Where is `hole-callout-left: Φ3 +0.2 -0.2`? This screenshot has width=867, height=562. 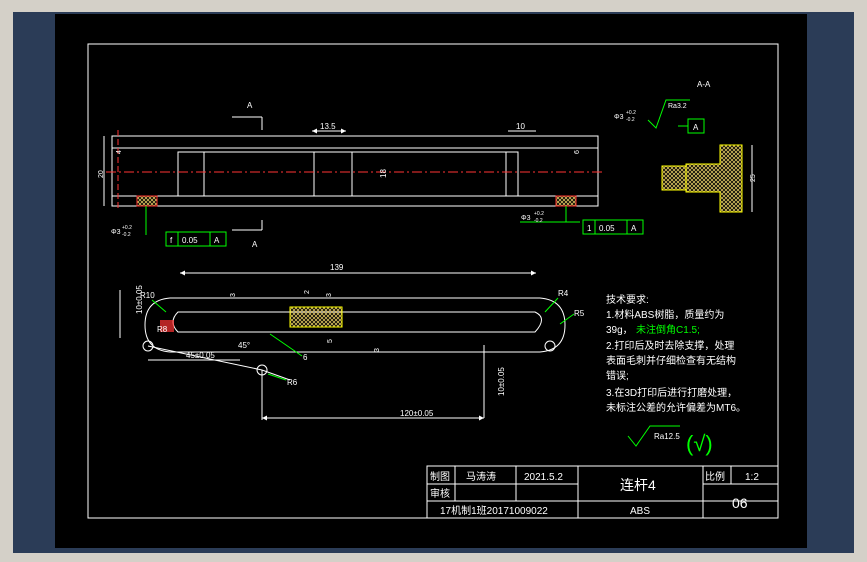 hole-callout-left: Φ3 +0.2 -0.2 is located at coordinates (129, 222).